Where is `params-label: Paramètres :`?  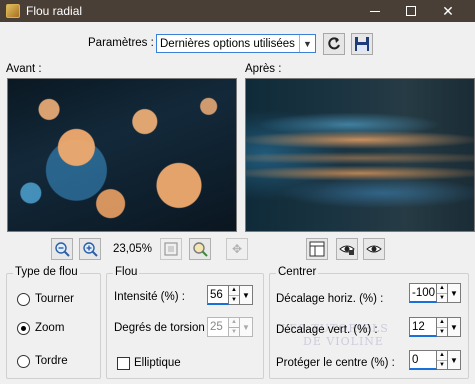 params-label: Paramètres : is located at coordinates (121, 43).